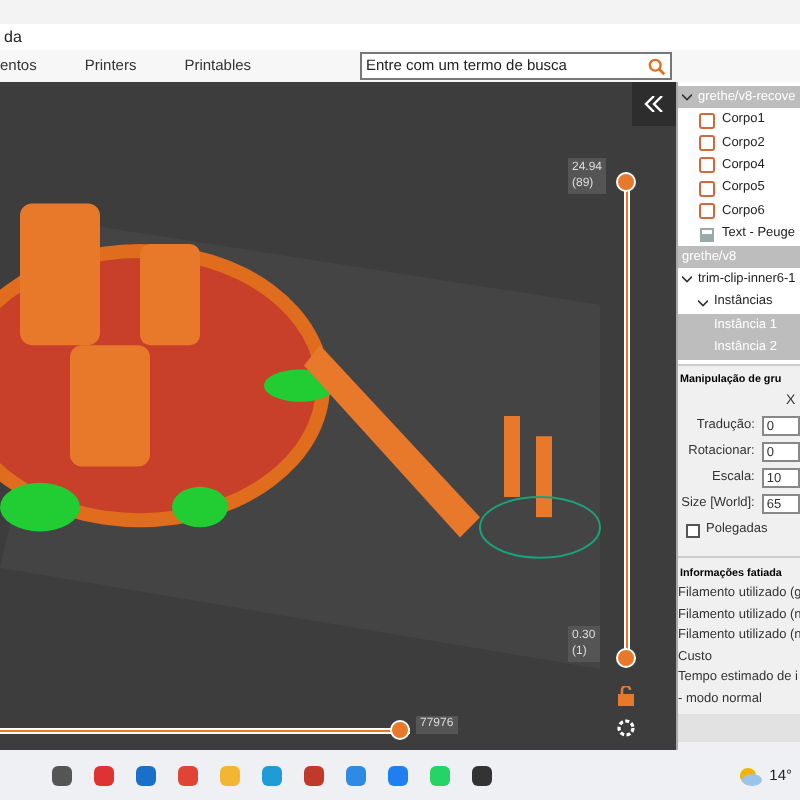 This screenshot has height=800, width=800. What do you see at coordinates (626, 696) in the screenshot?
I see `lock-icon` at bounding box center [626, 696].